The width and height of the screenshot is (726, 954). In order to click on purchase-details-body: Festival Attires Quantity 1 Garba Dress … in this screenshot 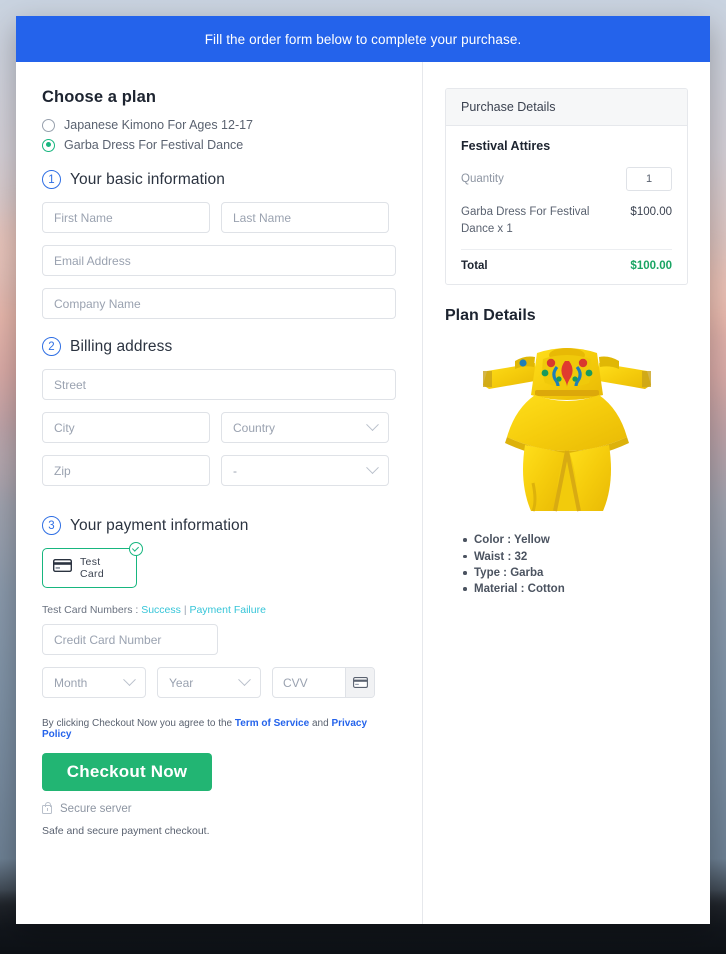, I will do `click(566, 205)`.